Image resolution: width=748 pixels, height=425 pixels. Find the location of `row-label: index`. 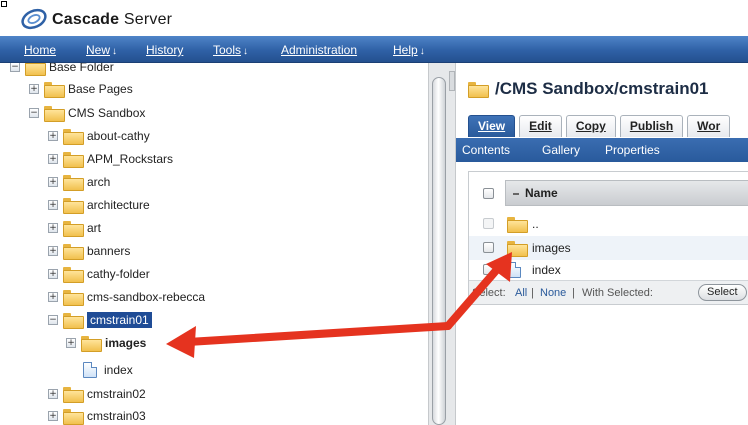

row-label: index is located at coordinates (546, 270).